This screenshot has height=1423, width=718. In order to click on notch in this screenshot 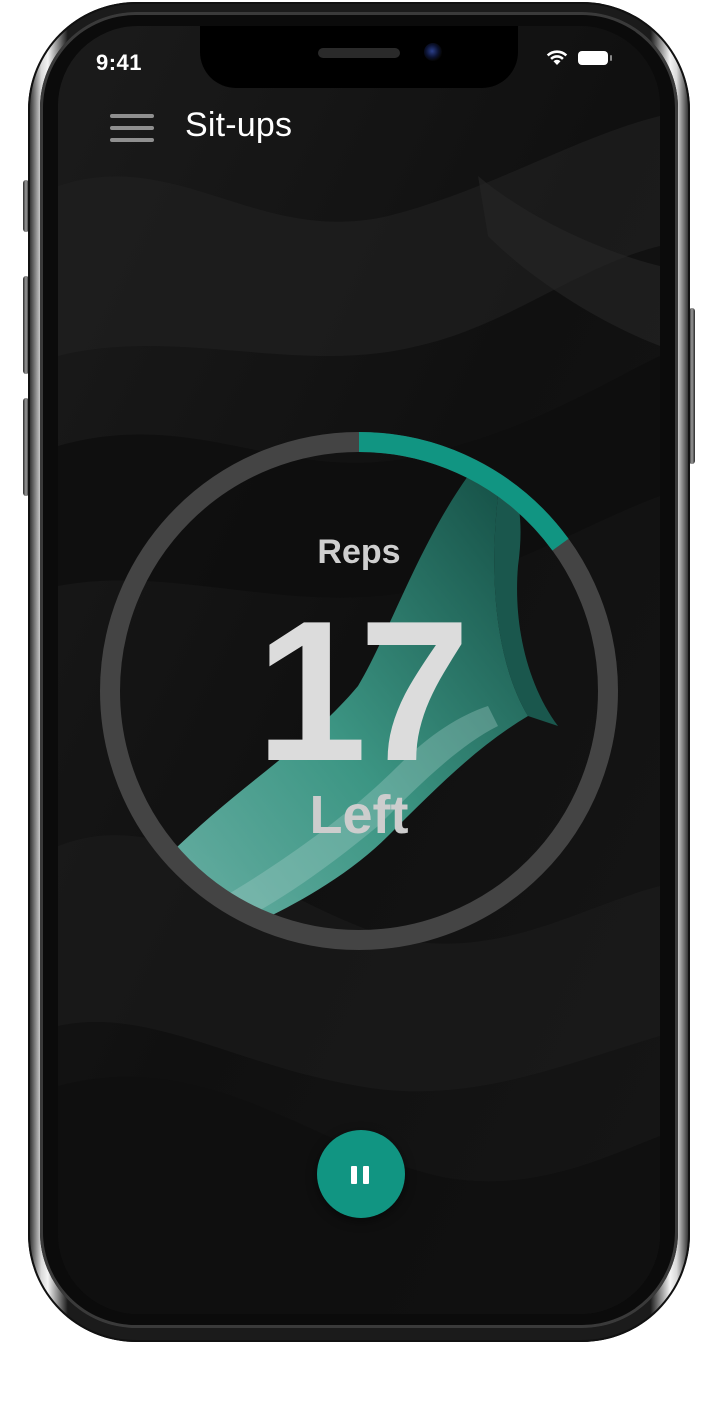, I will do `click(359, 57)`.